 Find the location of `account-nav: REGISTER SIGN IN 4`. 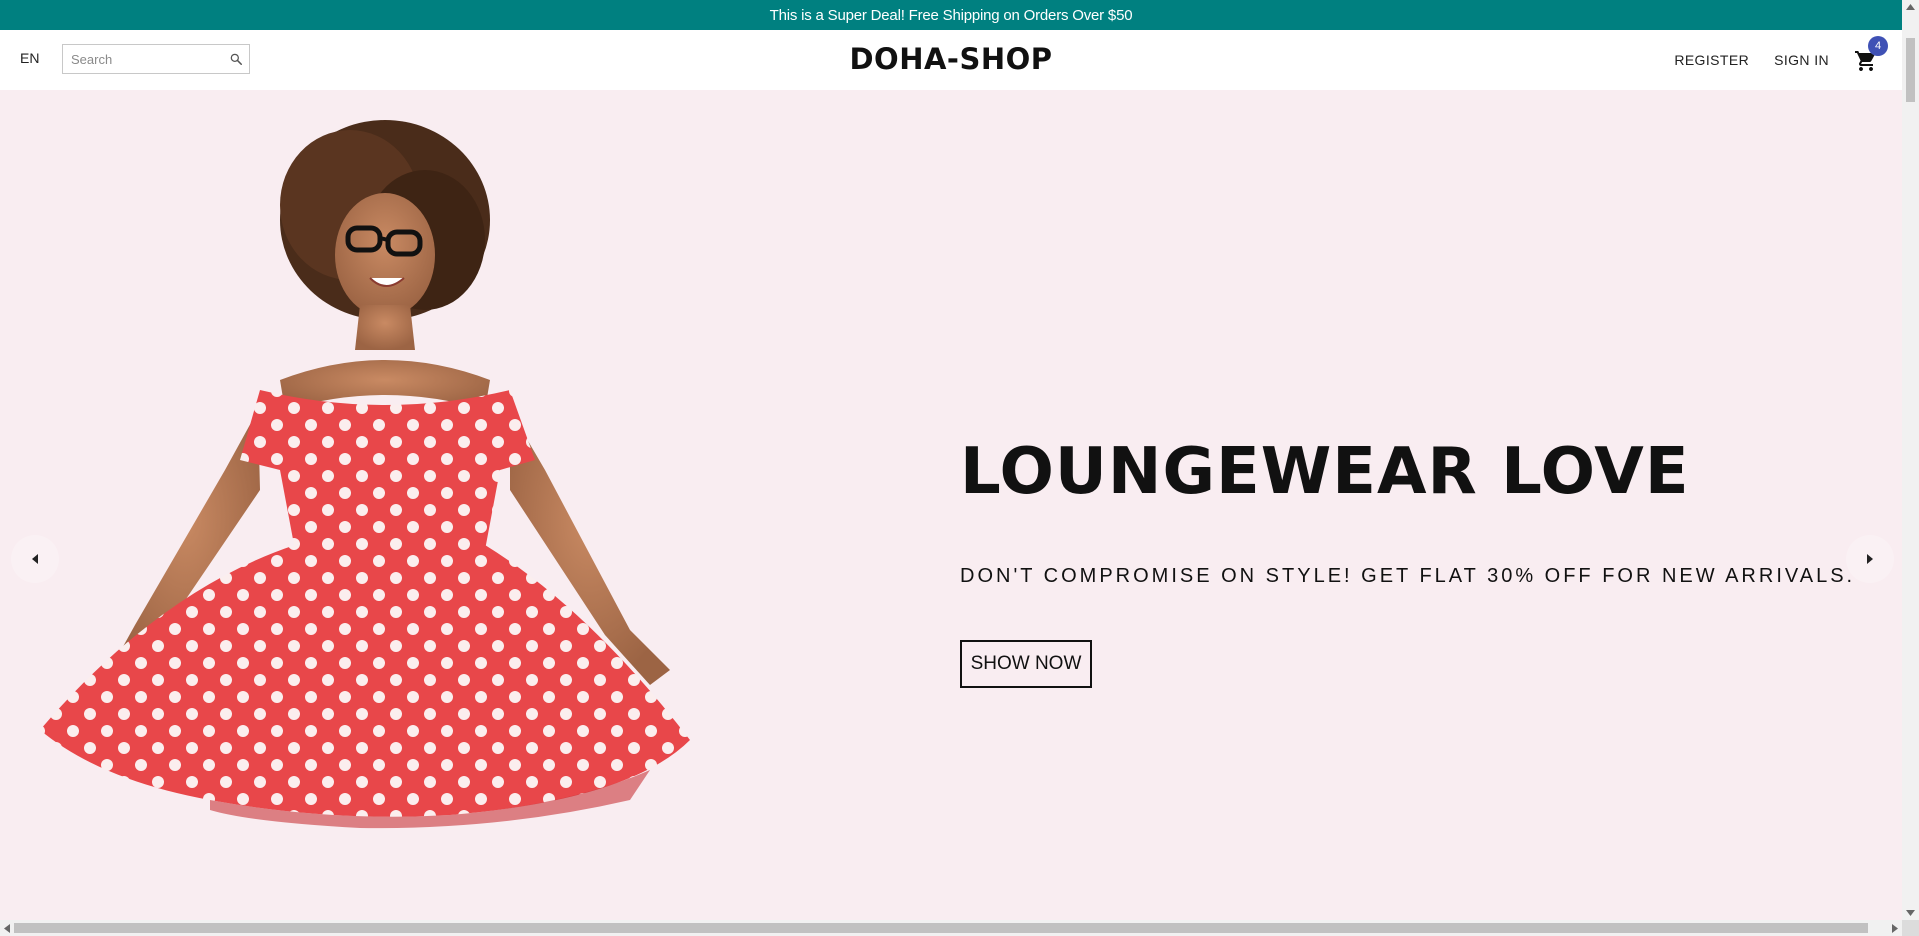

account-nav: REGISTER SIGN IN 4 is located at coordinates (1788, 60).